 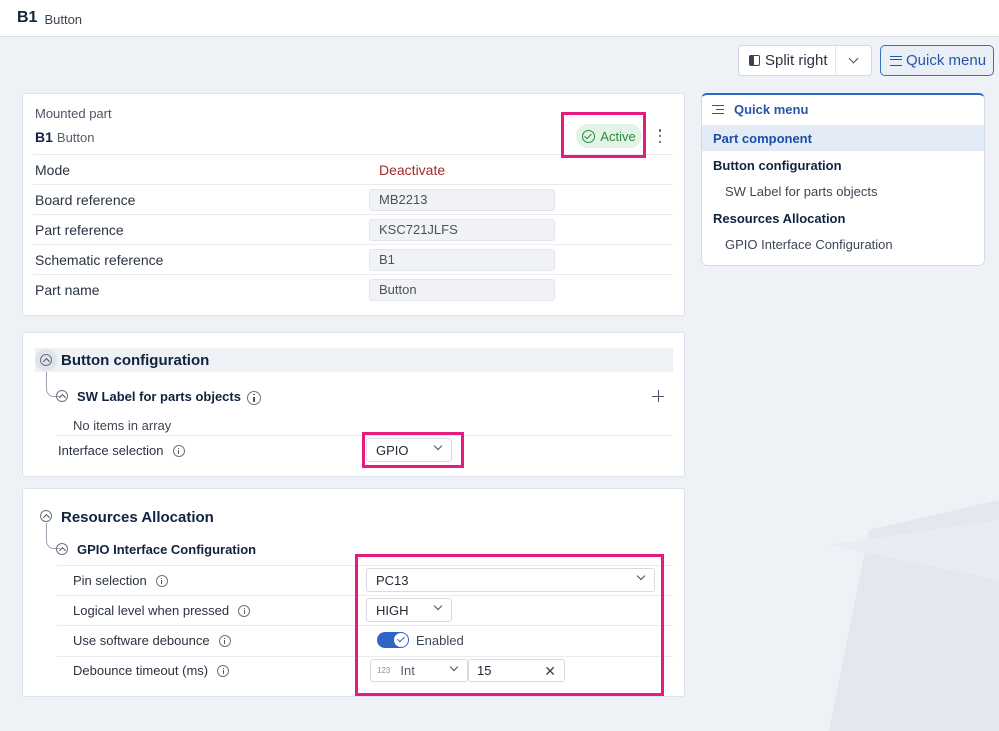 What do you see at coordinates (141, 640) in the screenshot?
I see `software-debounce-label-text: Use software debounce` at bounding box center [141, 640].